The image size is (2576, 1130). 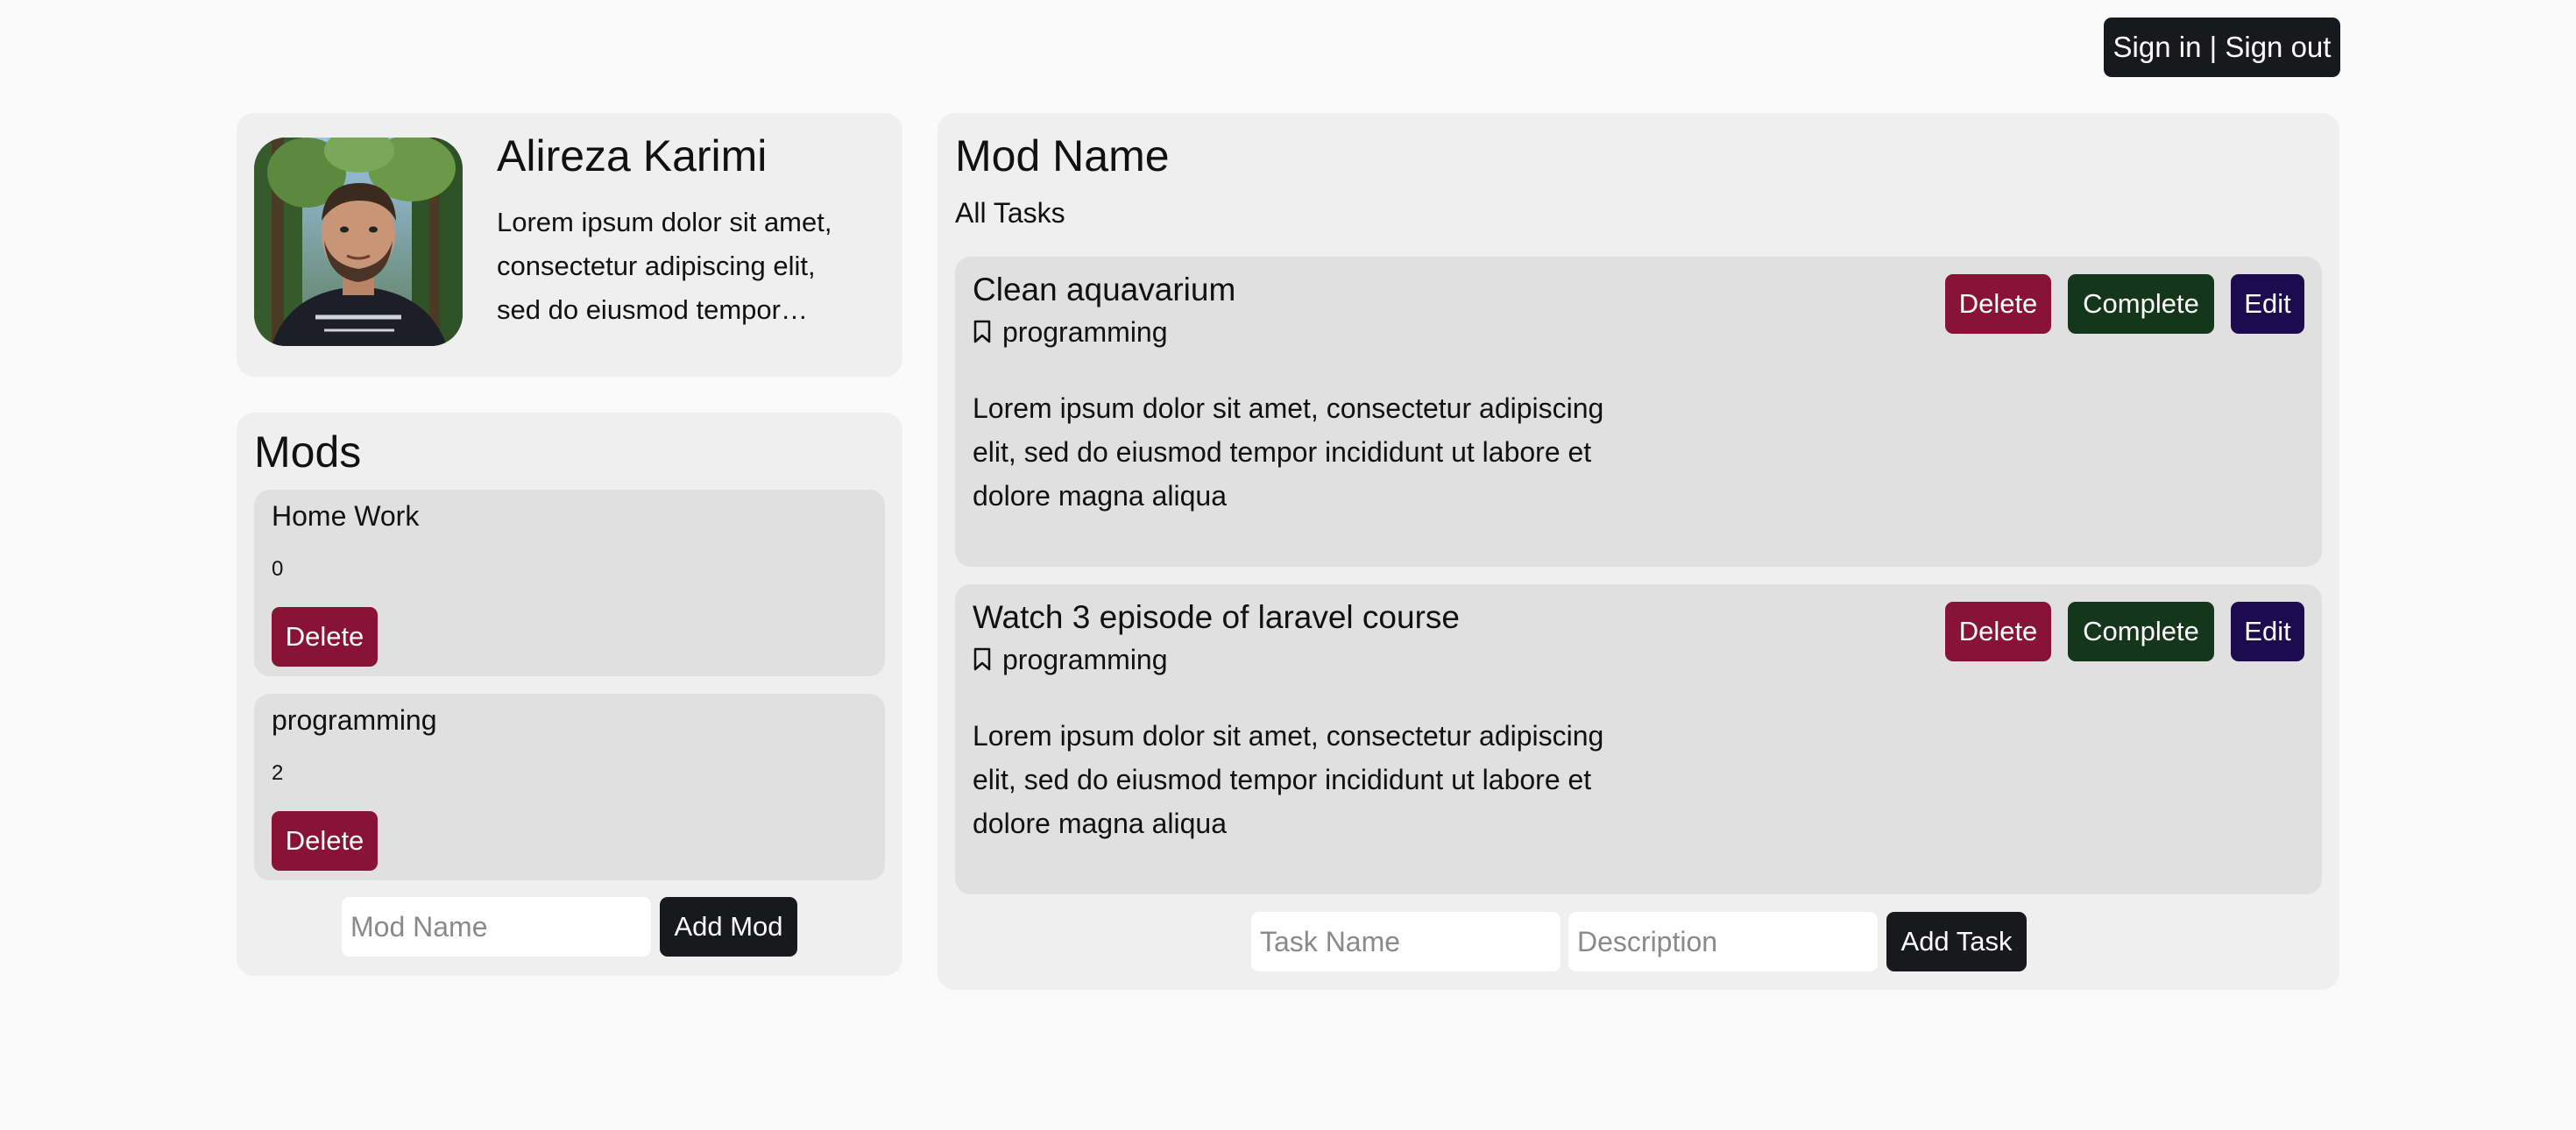 What do you see at coordinates (2222, 47) in the screenshot?
I see `sign-in-sign-out-button: Sign in | Sign out` at bounding box center [2222, 47].